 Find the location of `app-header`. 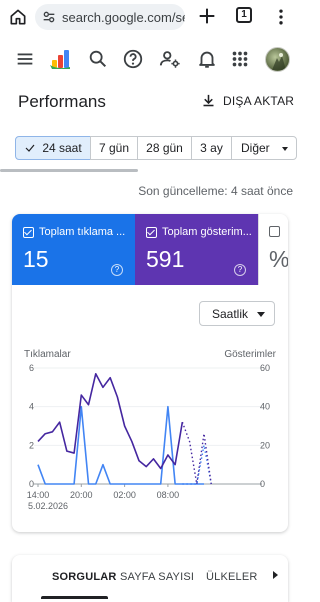

app-header is located at coordinates (150, 60).